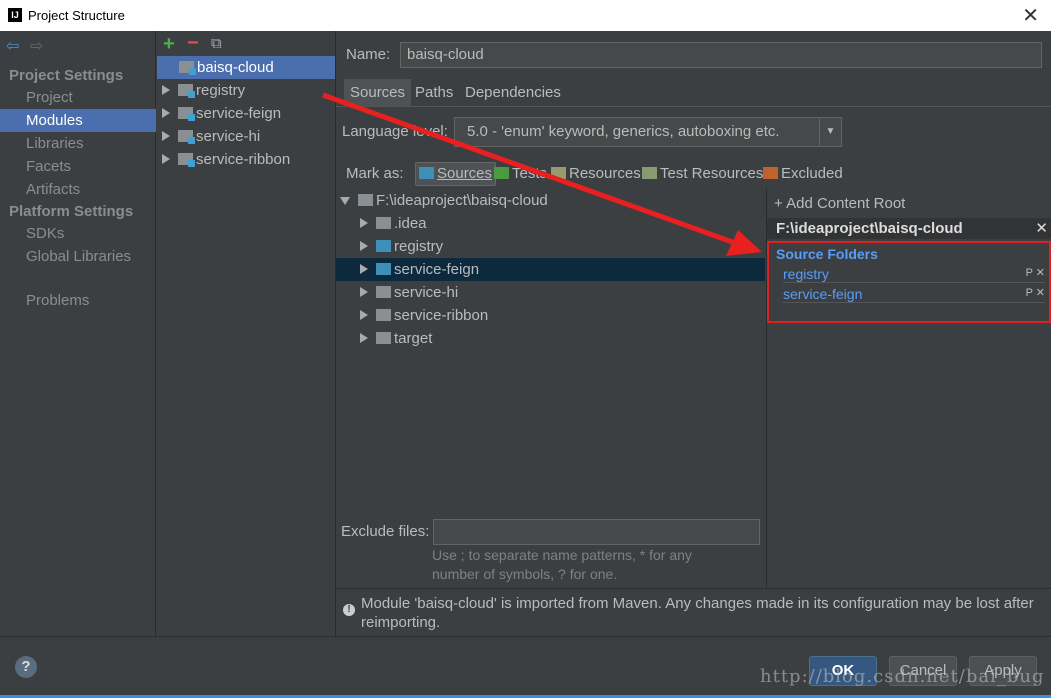 Image resolution: width=1051 pixels, height=698 pixels. I want to click on help-button: ?, so click(26, 667).